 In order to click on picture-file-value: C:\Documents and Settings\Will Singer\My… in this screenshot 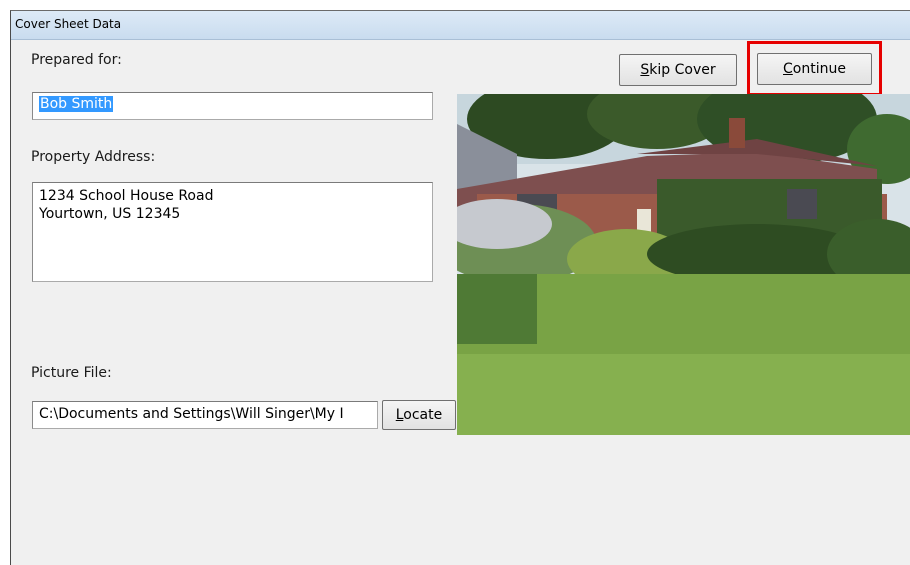, I will do `click(191, 414)`.